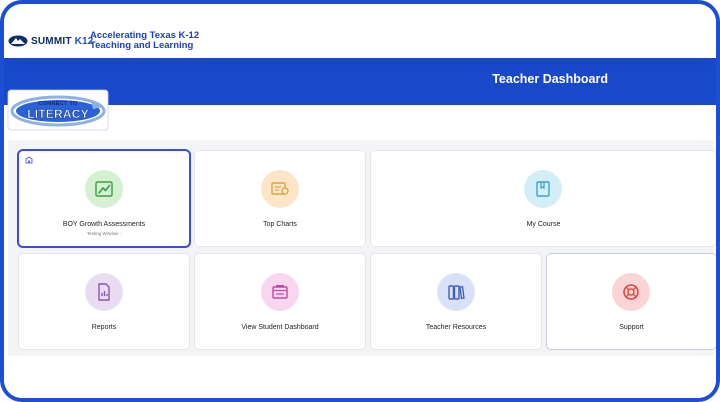 This screenshot has height=402, width=720. Describe the element at coordinates (104, 233) in the screenshot. I see `tile-sublabel: Testing Window -` at that location.